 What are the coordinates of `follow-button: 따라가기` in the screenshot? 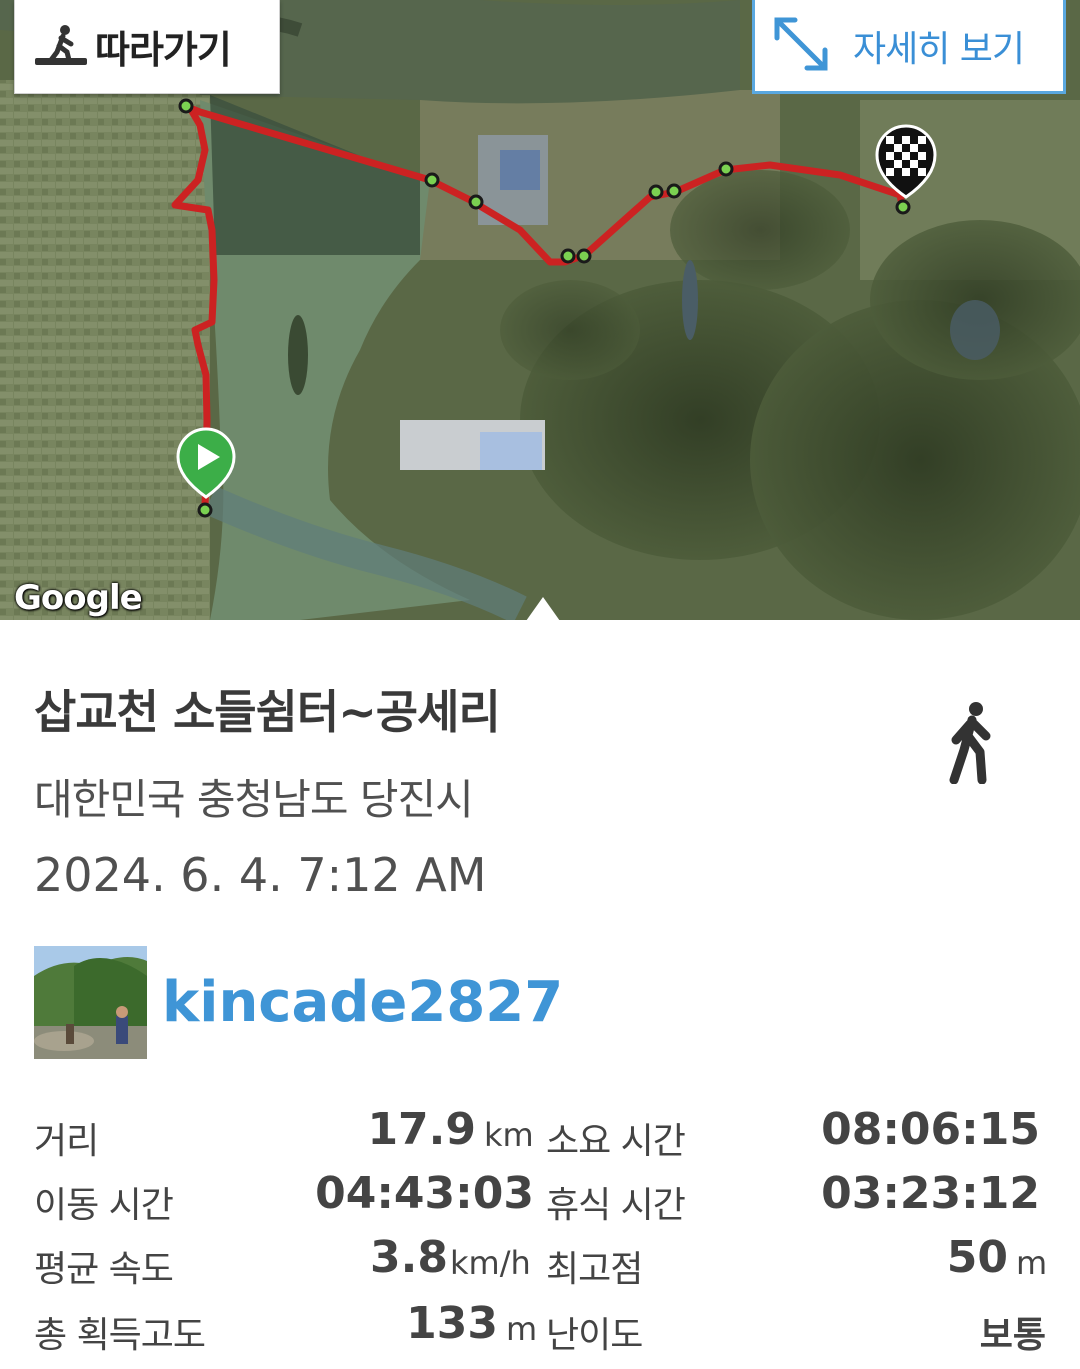 It's located at (147, 47).